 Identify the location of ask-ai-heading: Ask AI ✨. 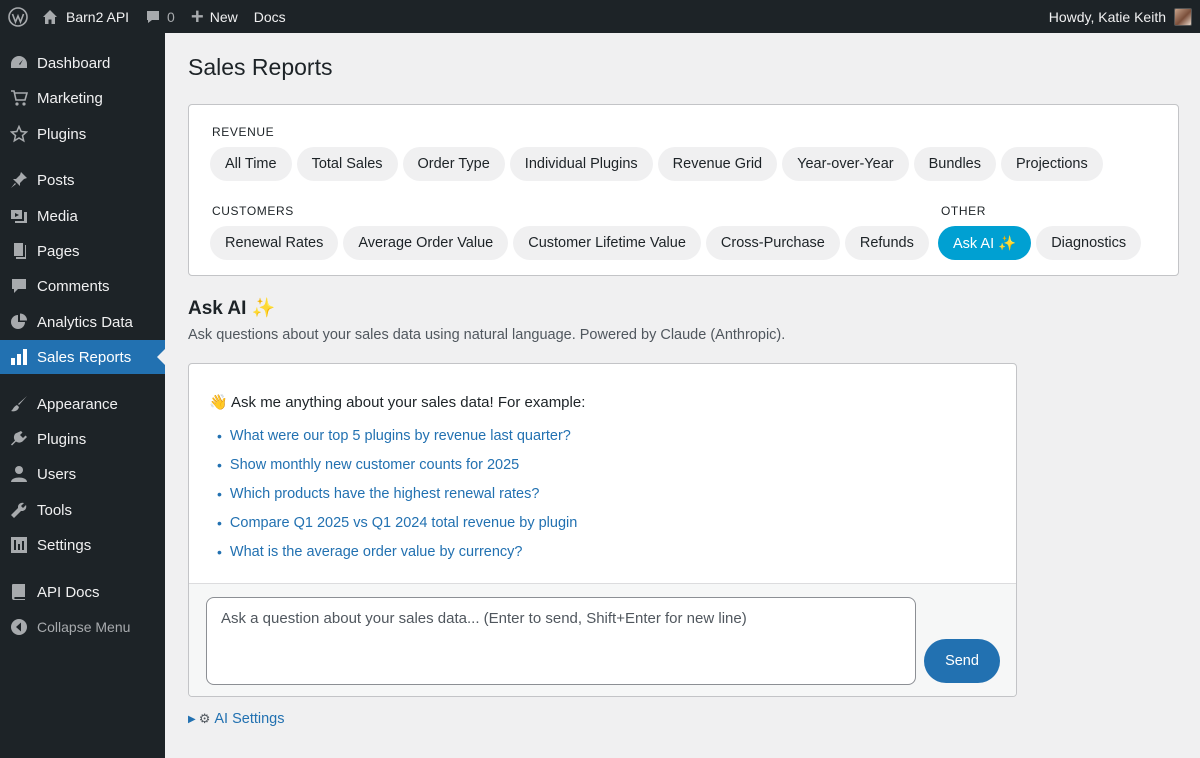
(231, 308).